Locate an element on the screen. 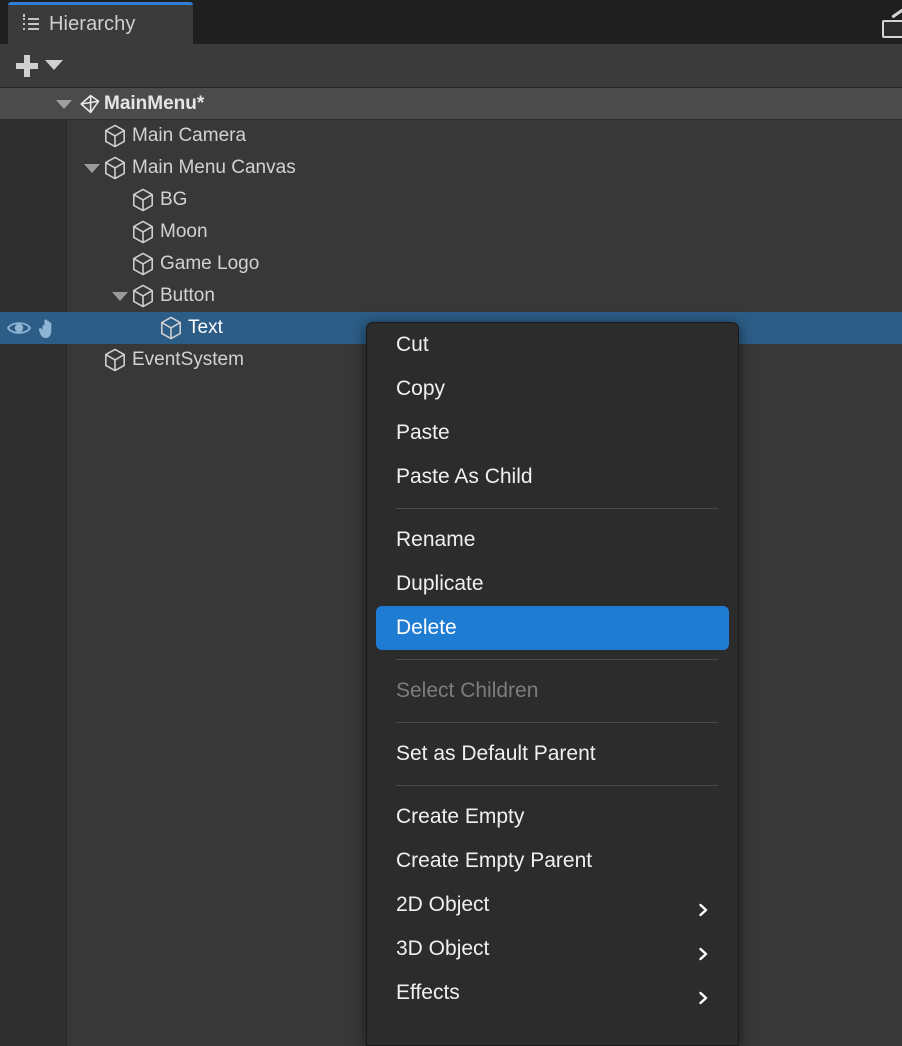  hierarchy-row-label: Game Logo is located at coordinates (210, 263).